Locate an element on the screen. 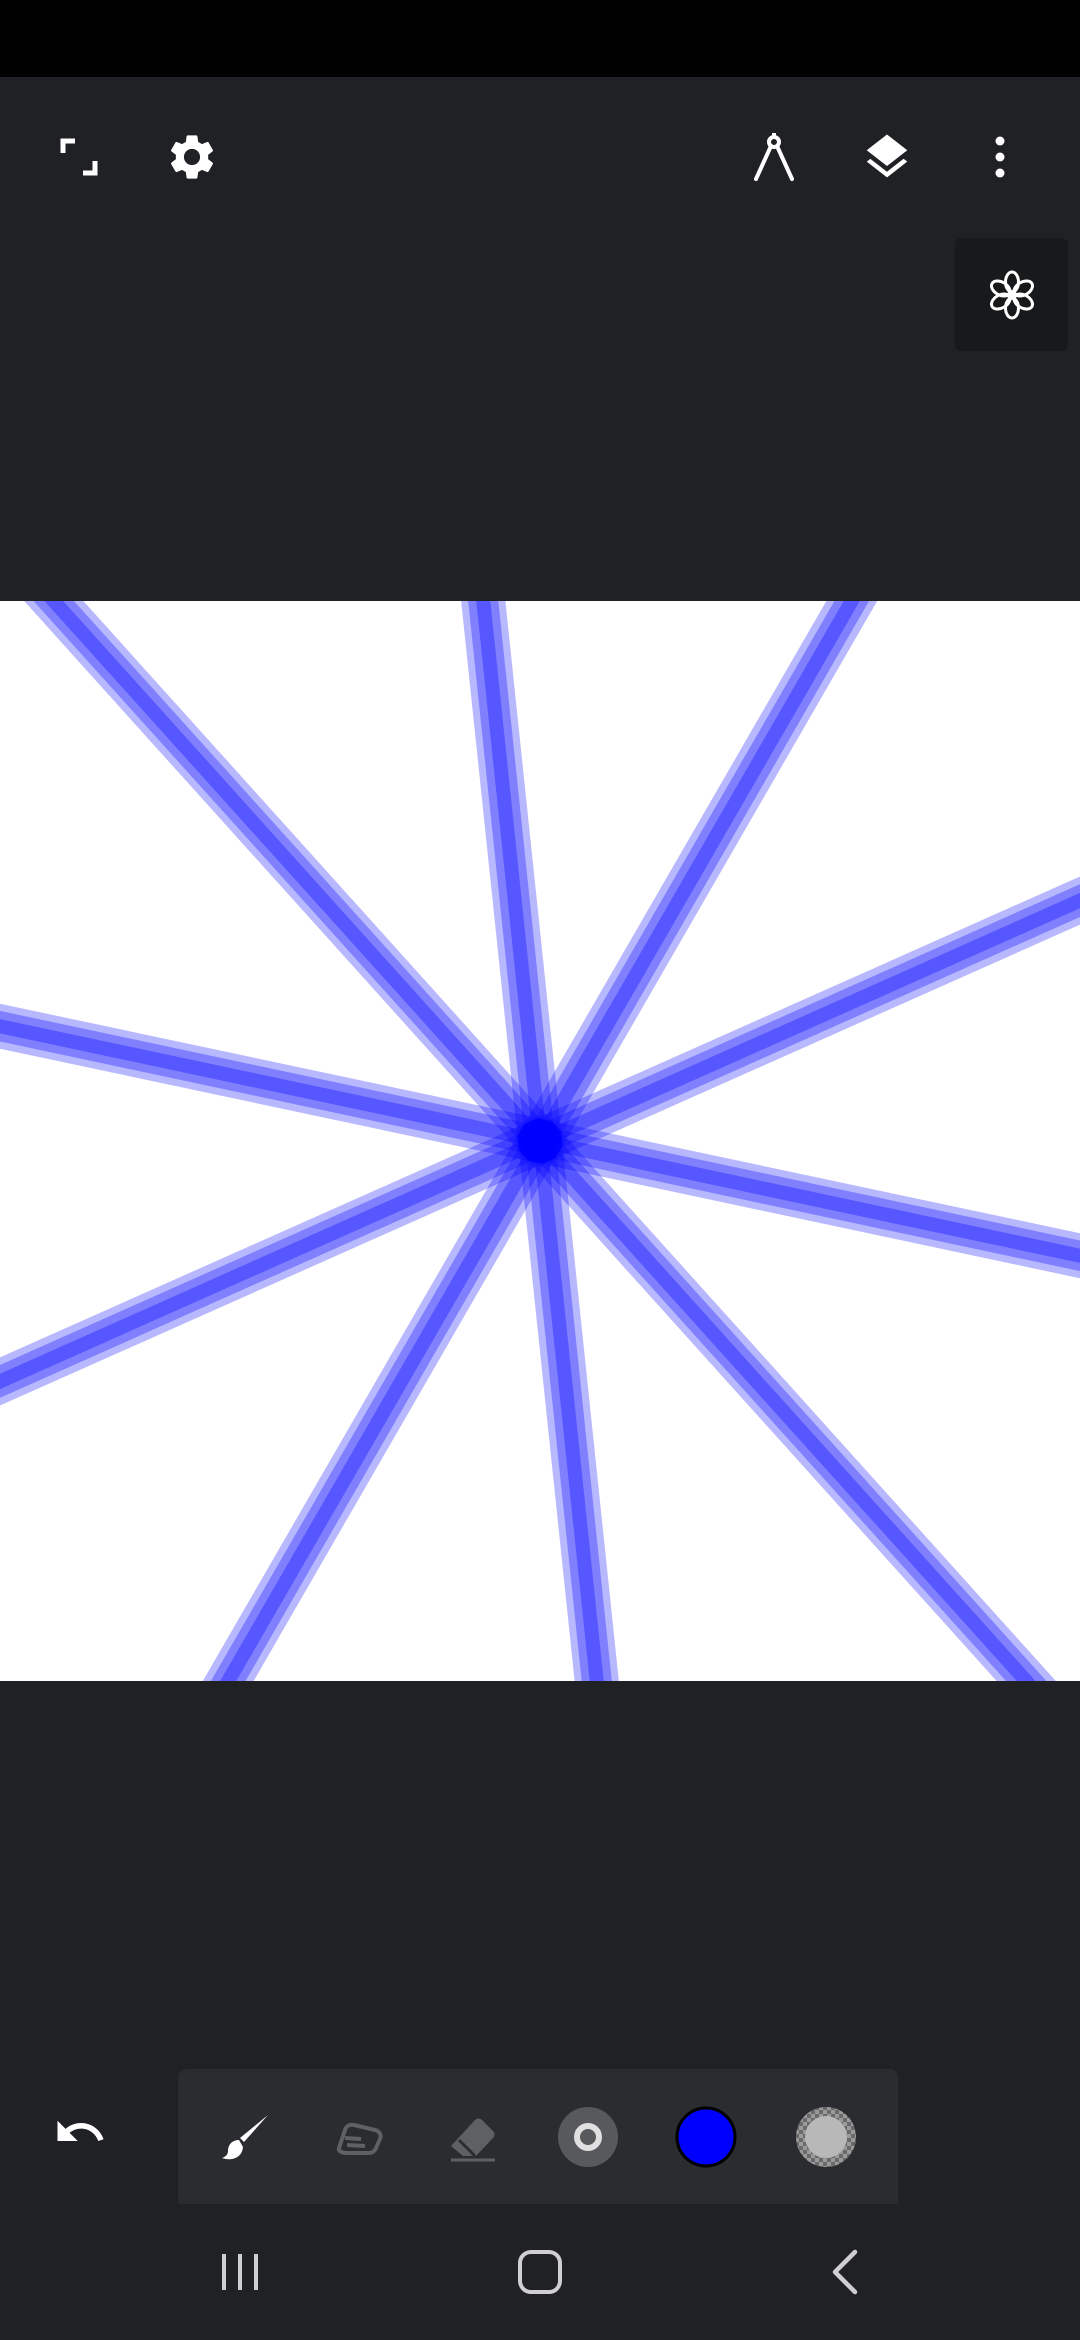  undo-icon is located at coordinates (80, 2130).